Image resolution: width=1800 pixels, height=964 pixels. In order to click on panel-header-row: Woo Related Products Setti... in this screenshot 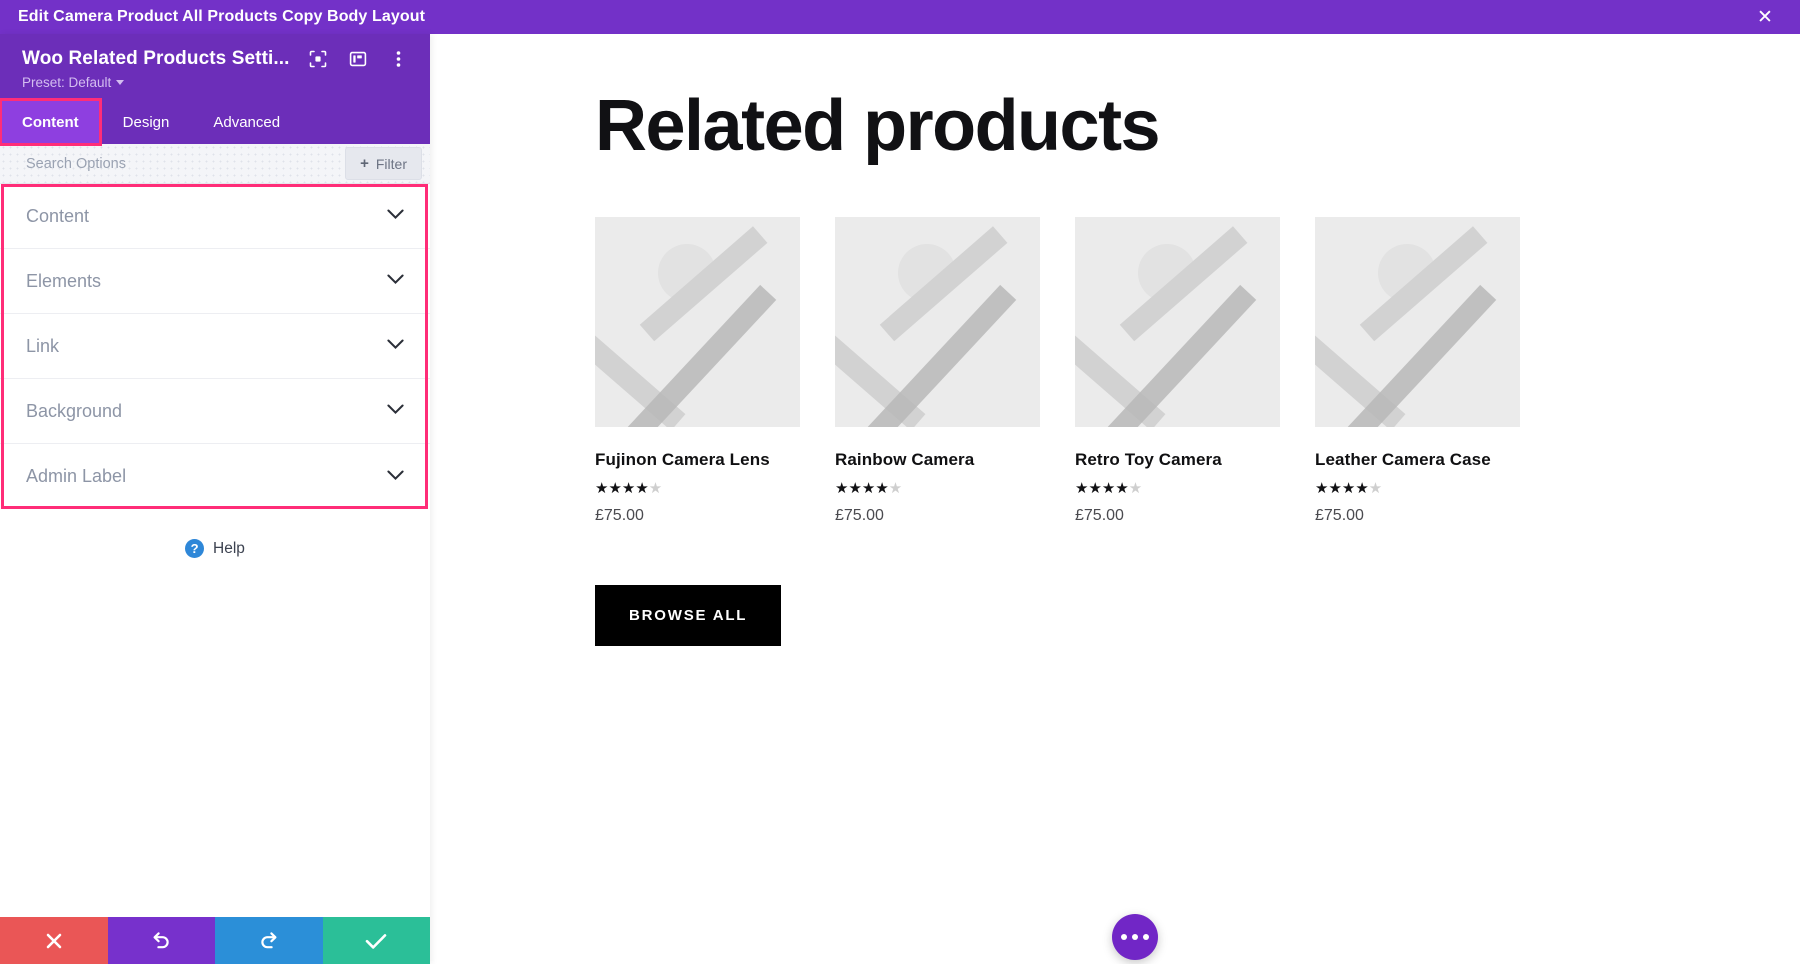, I will do `click(217, 59)`.